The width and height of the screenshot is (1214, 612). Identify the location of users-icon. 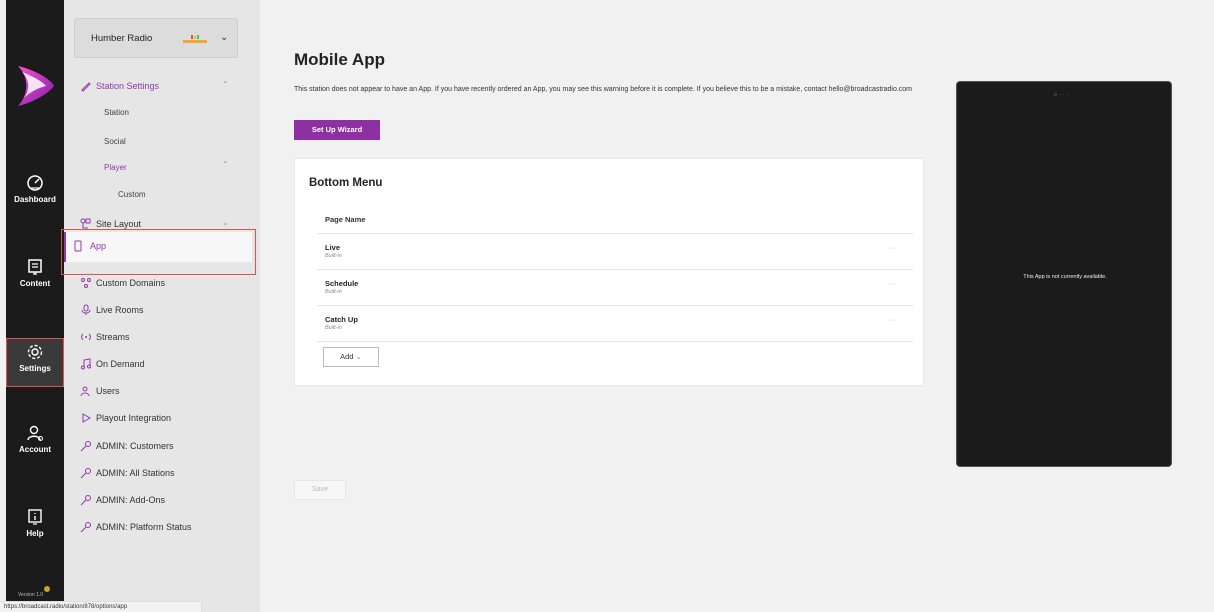
(85, 391).